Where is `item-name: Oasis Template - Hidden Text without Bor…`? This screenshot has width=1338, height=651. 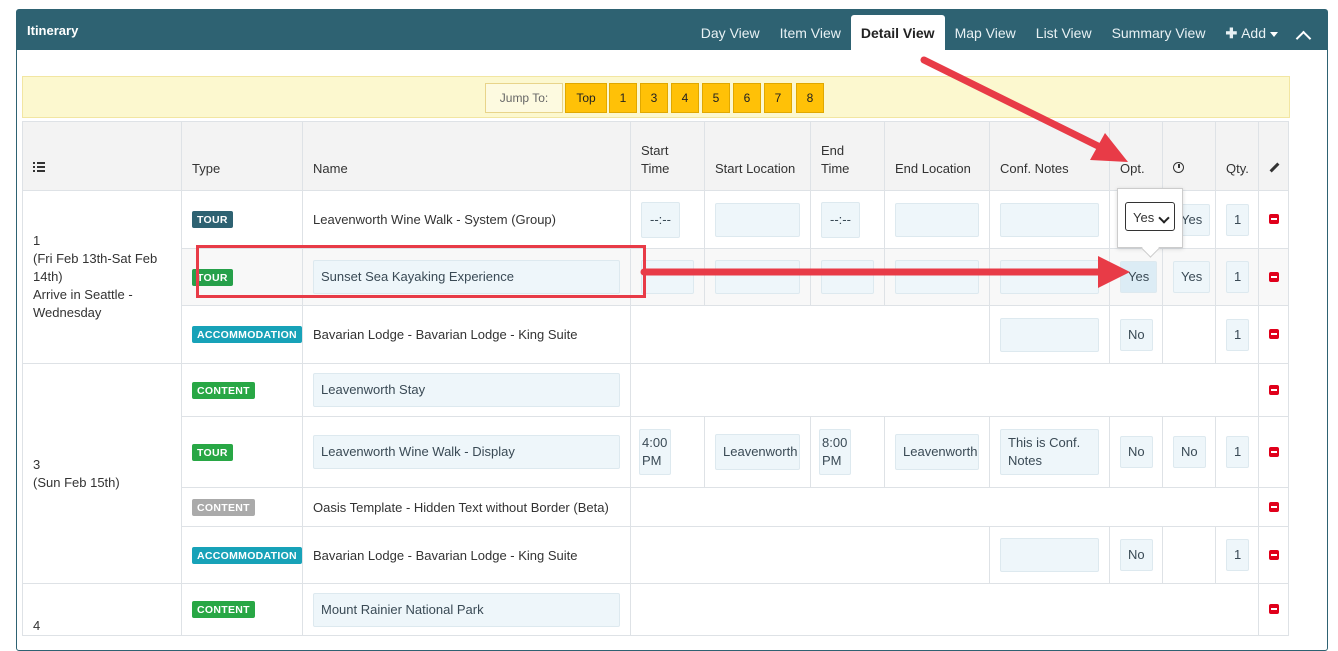 item-name: Oasis Template - Hidden Text without Bor… is located at coordinates (466, 507).